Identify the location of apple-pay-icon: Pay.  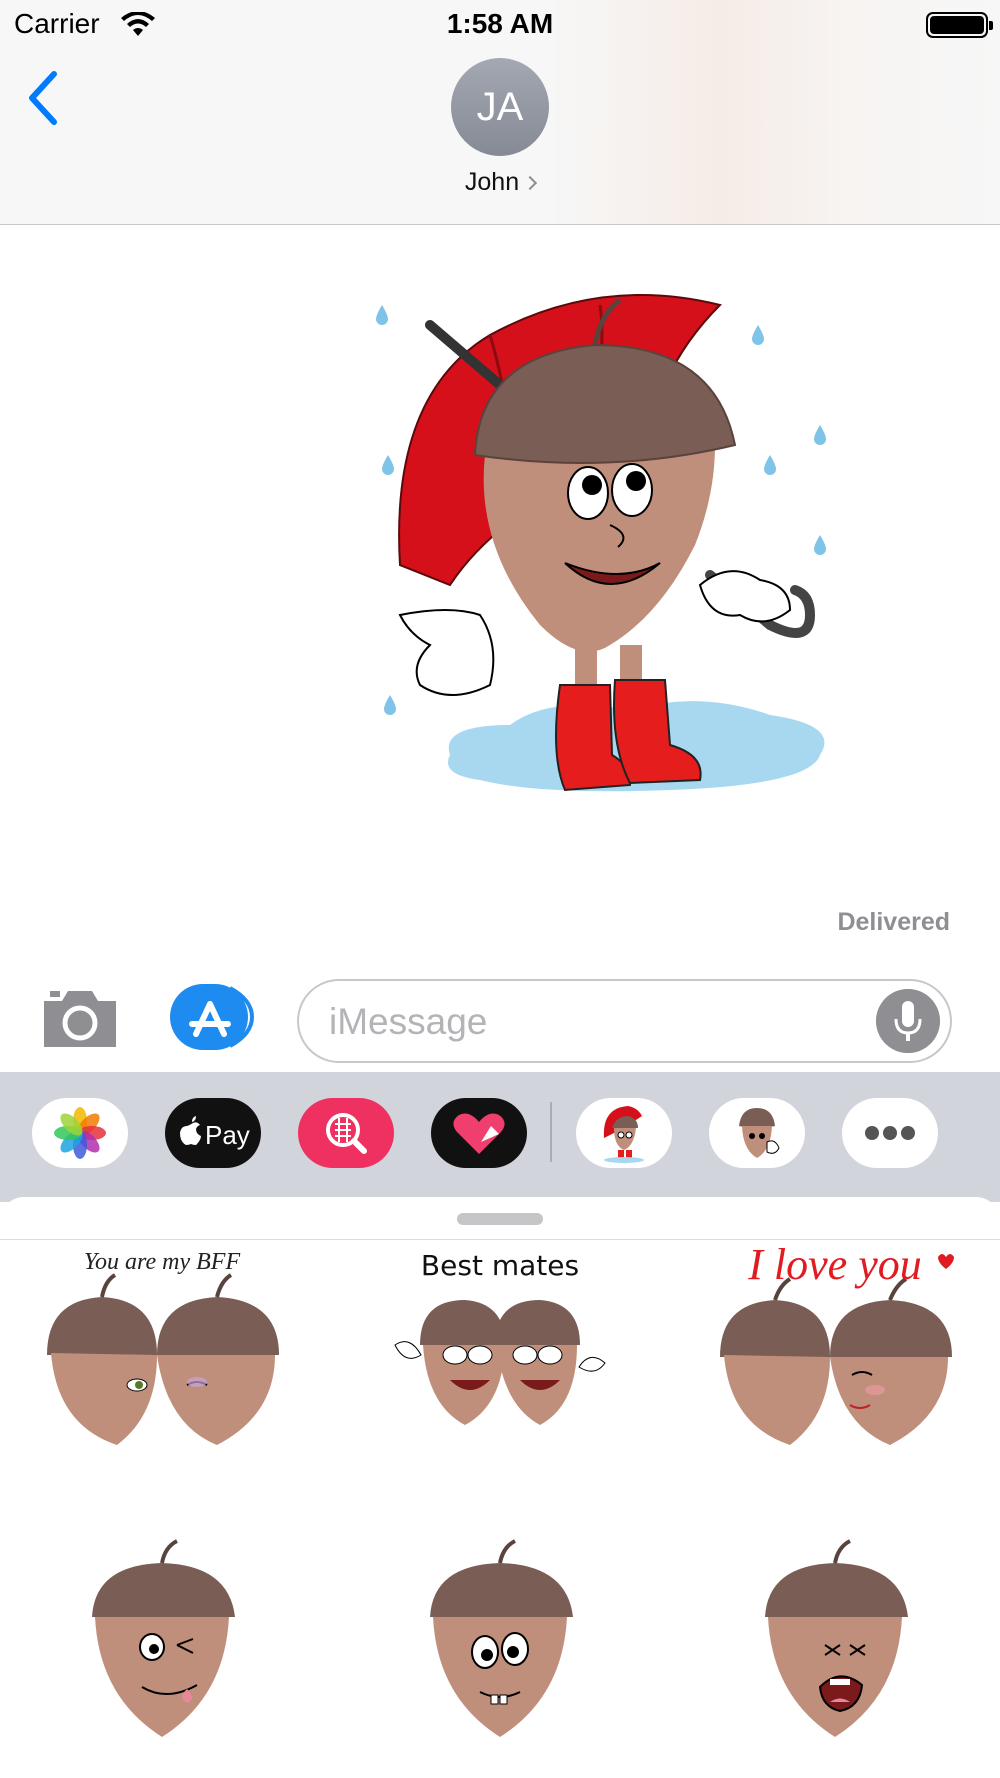
(215, 1133).